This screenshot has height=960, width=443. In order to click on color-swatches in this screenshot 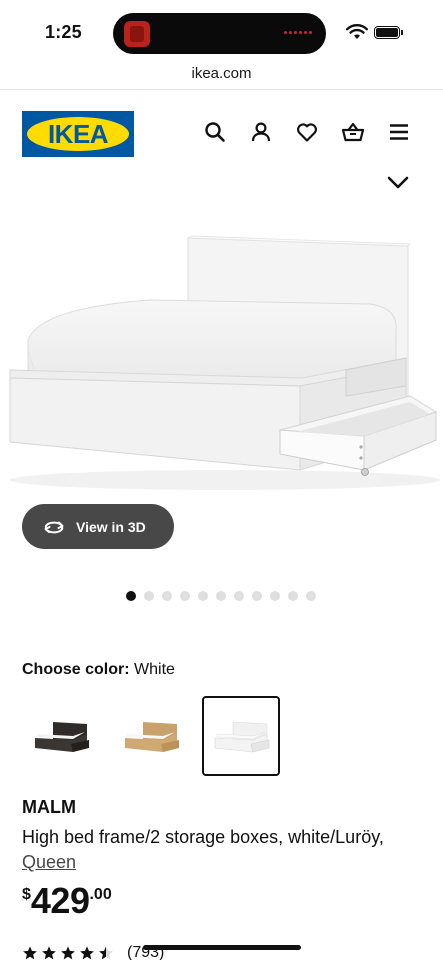, I will do `click(151, 736)`.